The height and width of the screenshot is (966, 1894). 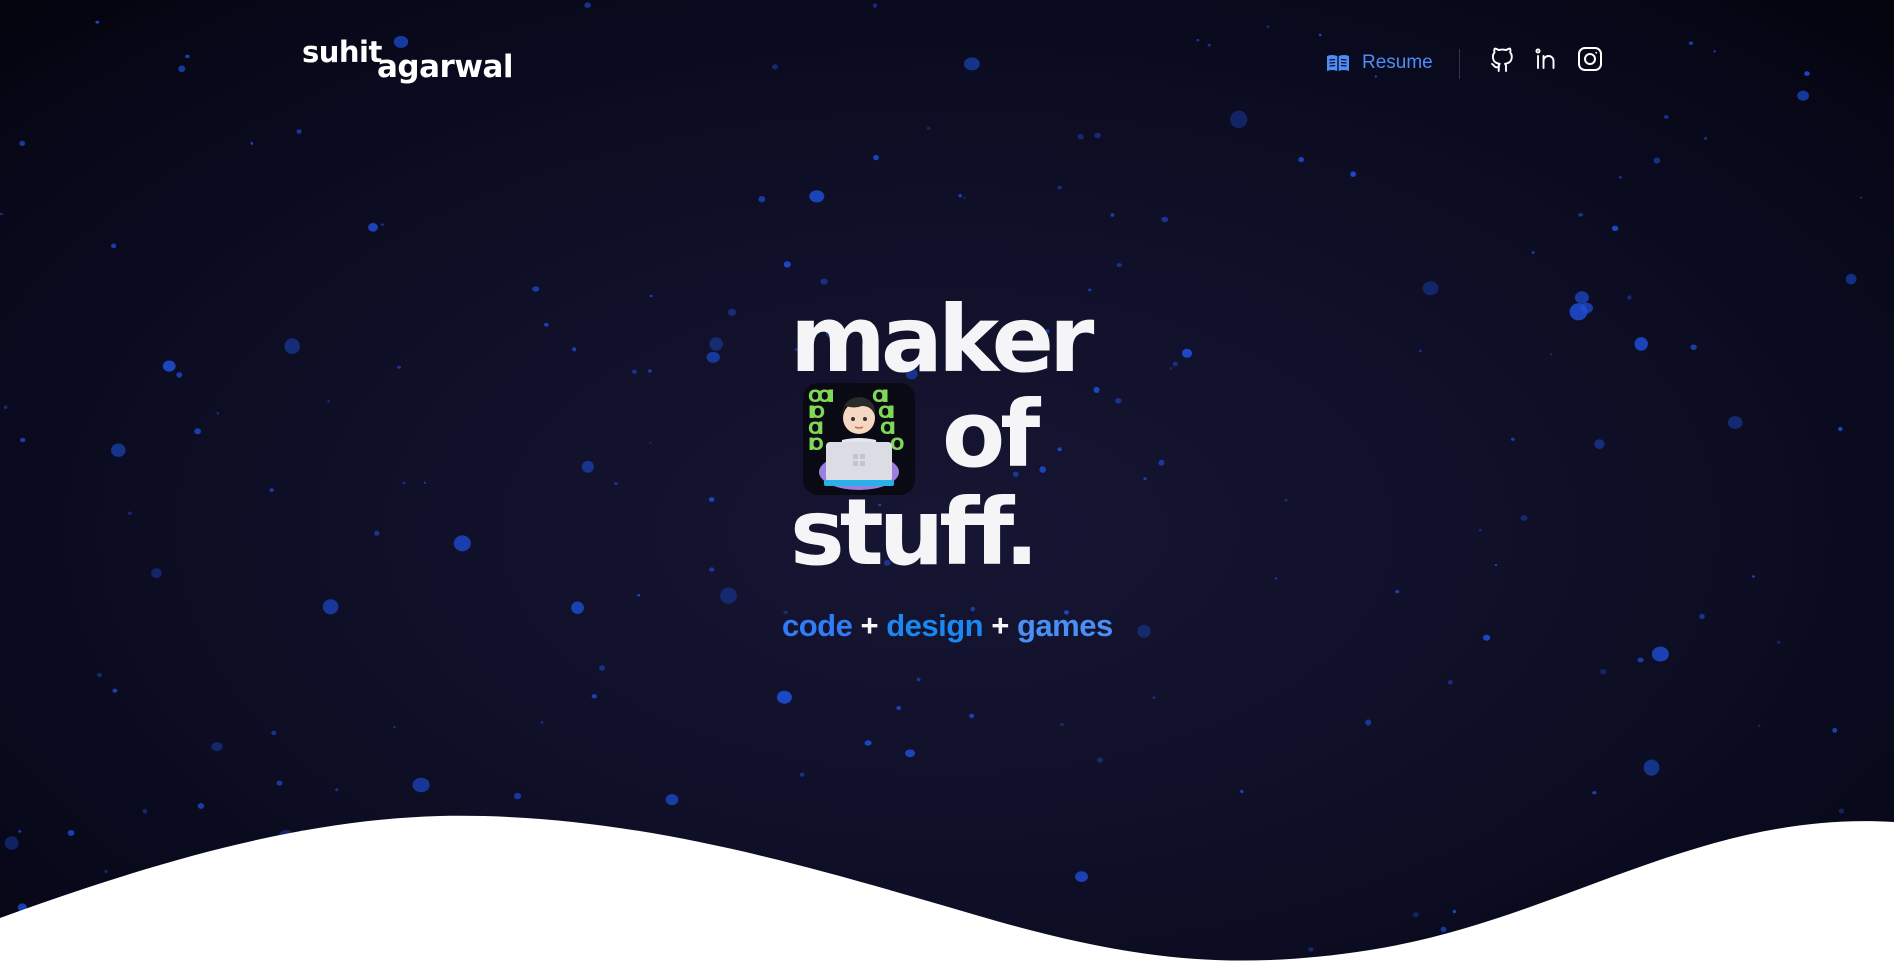 What do you see at coordinates (1064, 625) in the screenshot?
I see `tagline-games: games` at bounding box center [1064, 625].